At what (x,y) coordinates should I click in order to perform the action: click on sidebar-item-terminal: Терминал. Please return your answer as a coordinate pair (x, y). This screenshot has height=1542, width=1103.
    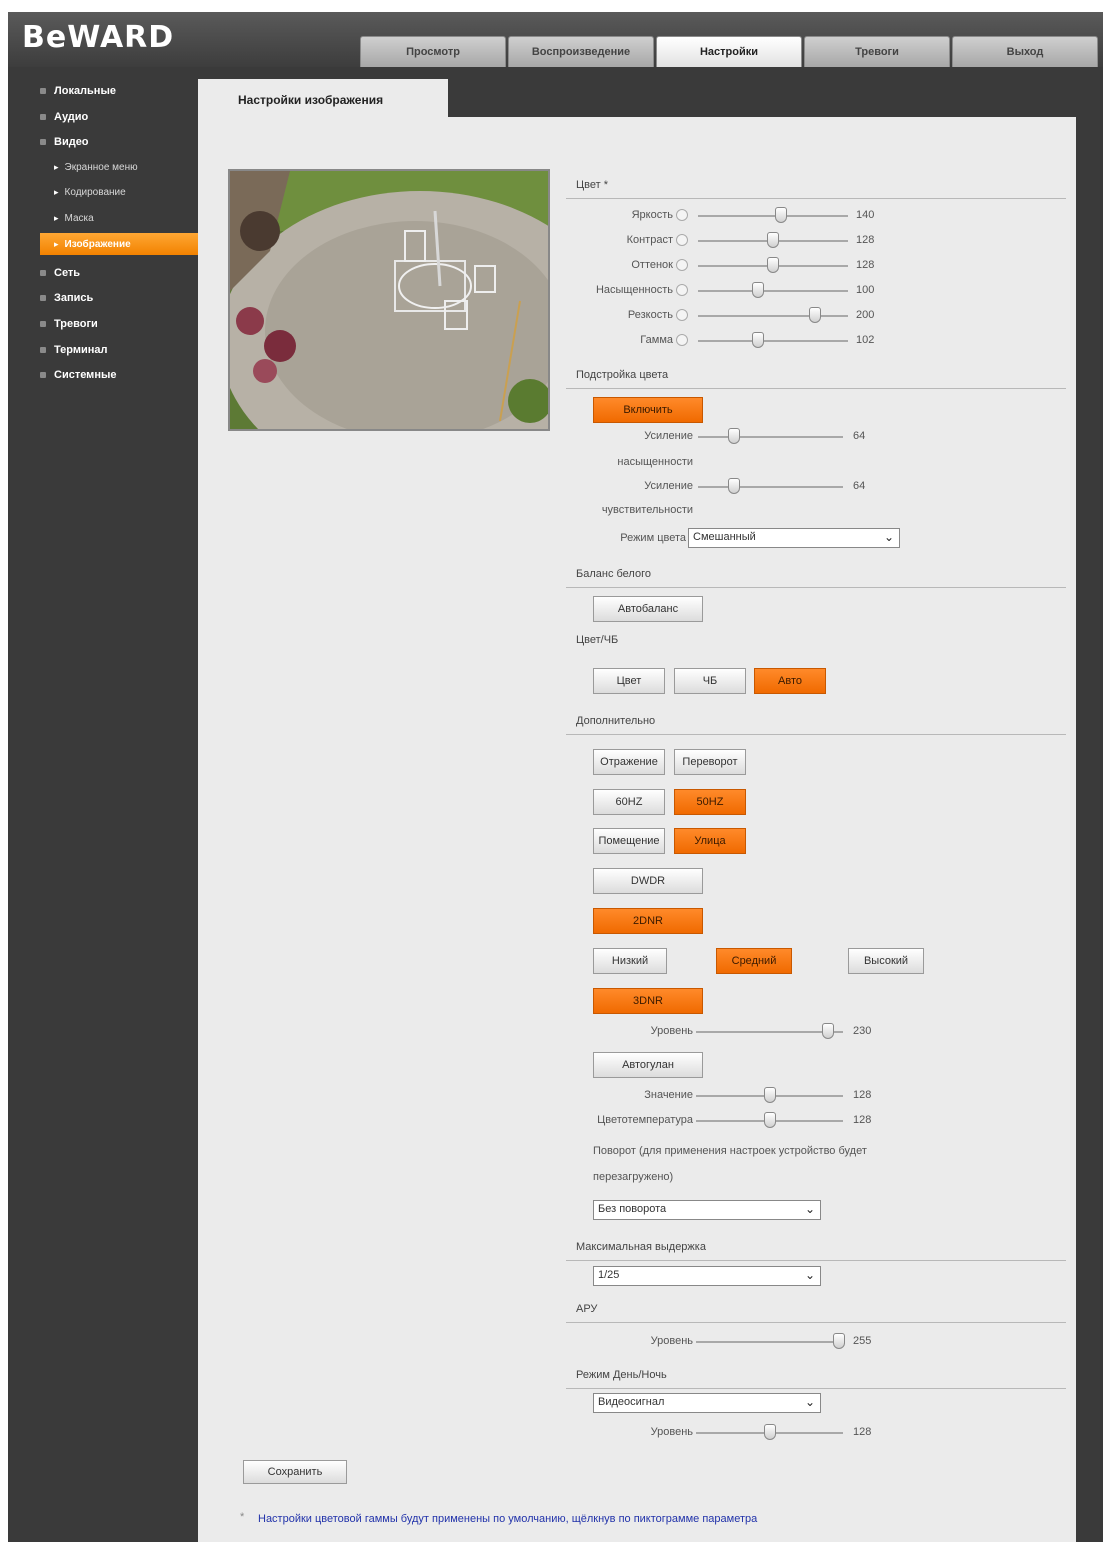
    Looking at the image, I should click on (103, 350).